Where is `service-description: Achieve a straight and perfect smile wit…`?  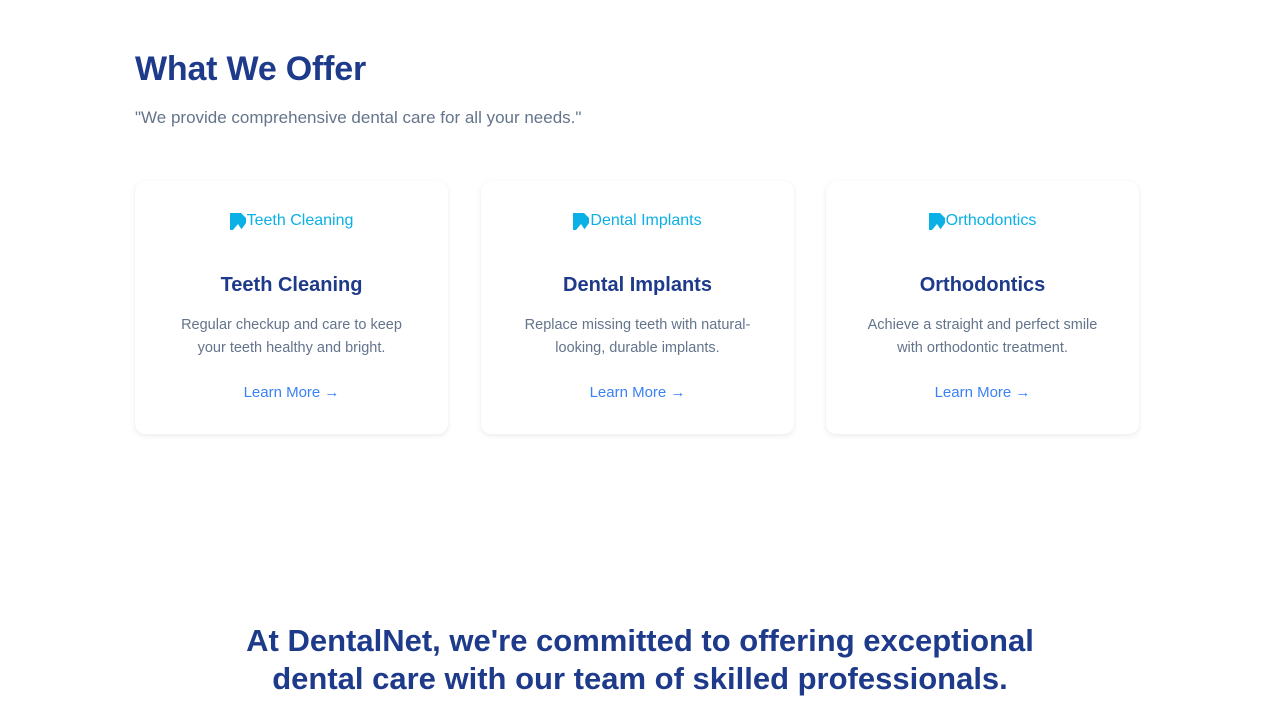 service-description: Achieve a straight and perfect smile wit… is located at coordinates (982, 336).